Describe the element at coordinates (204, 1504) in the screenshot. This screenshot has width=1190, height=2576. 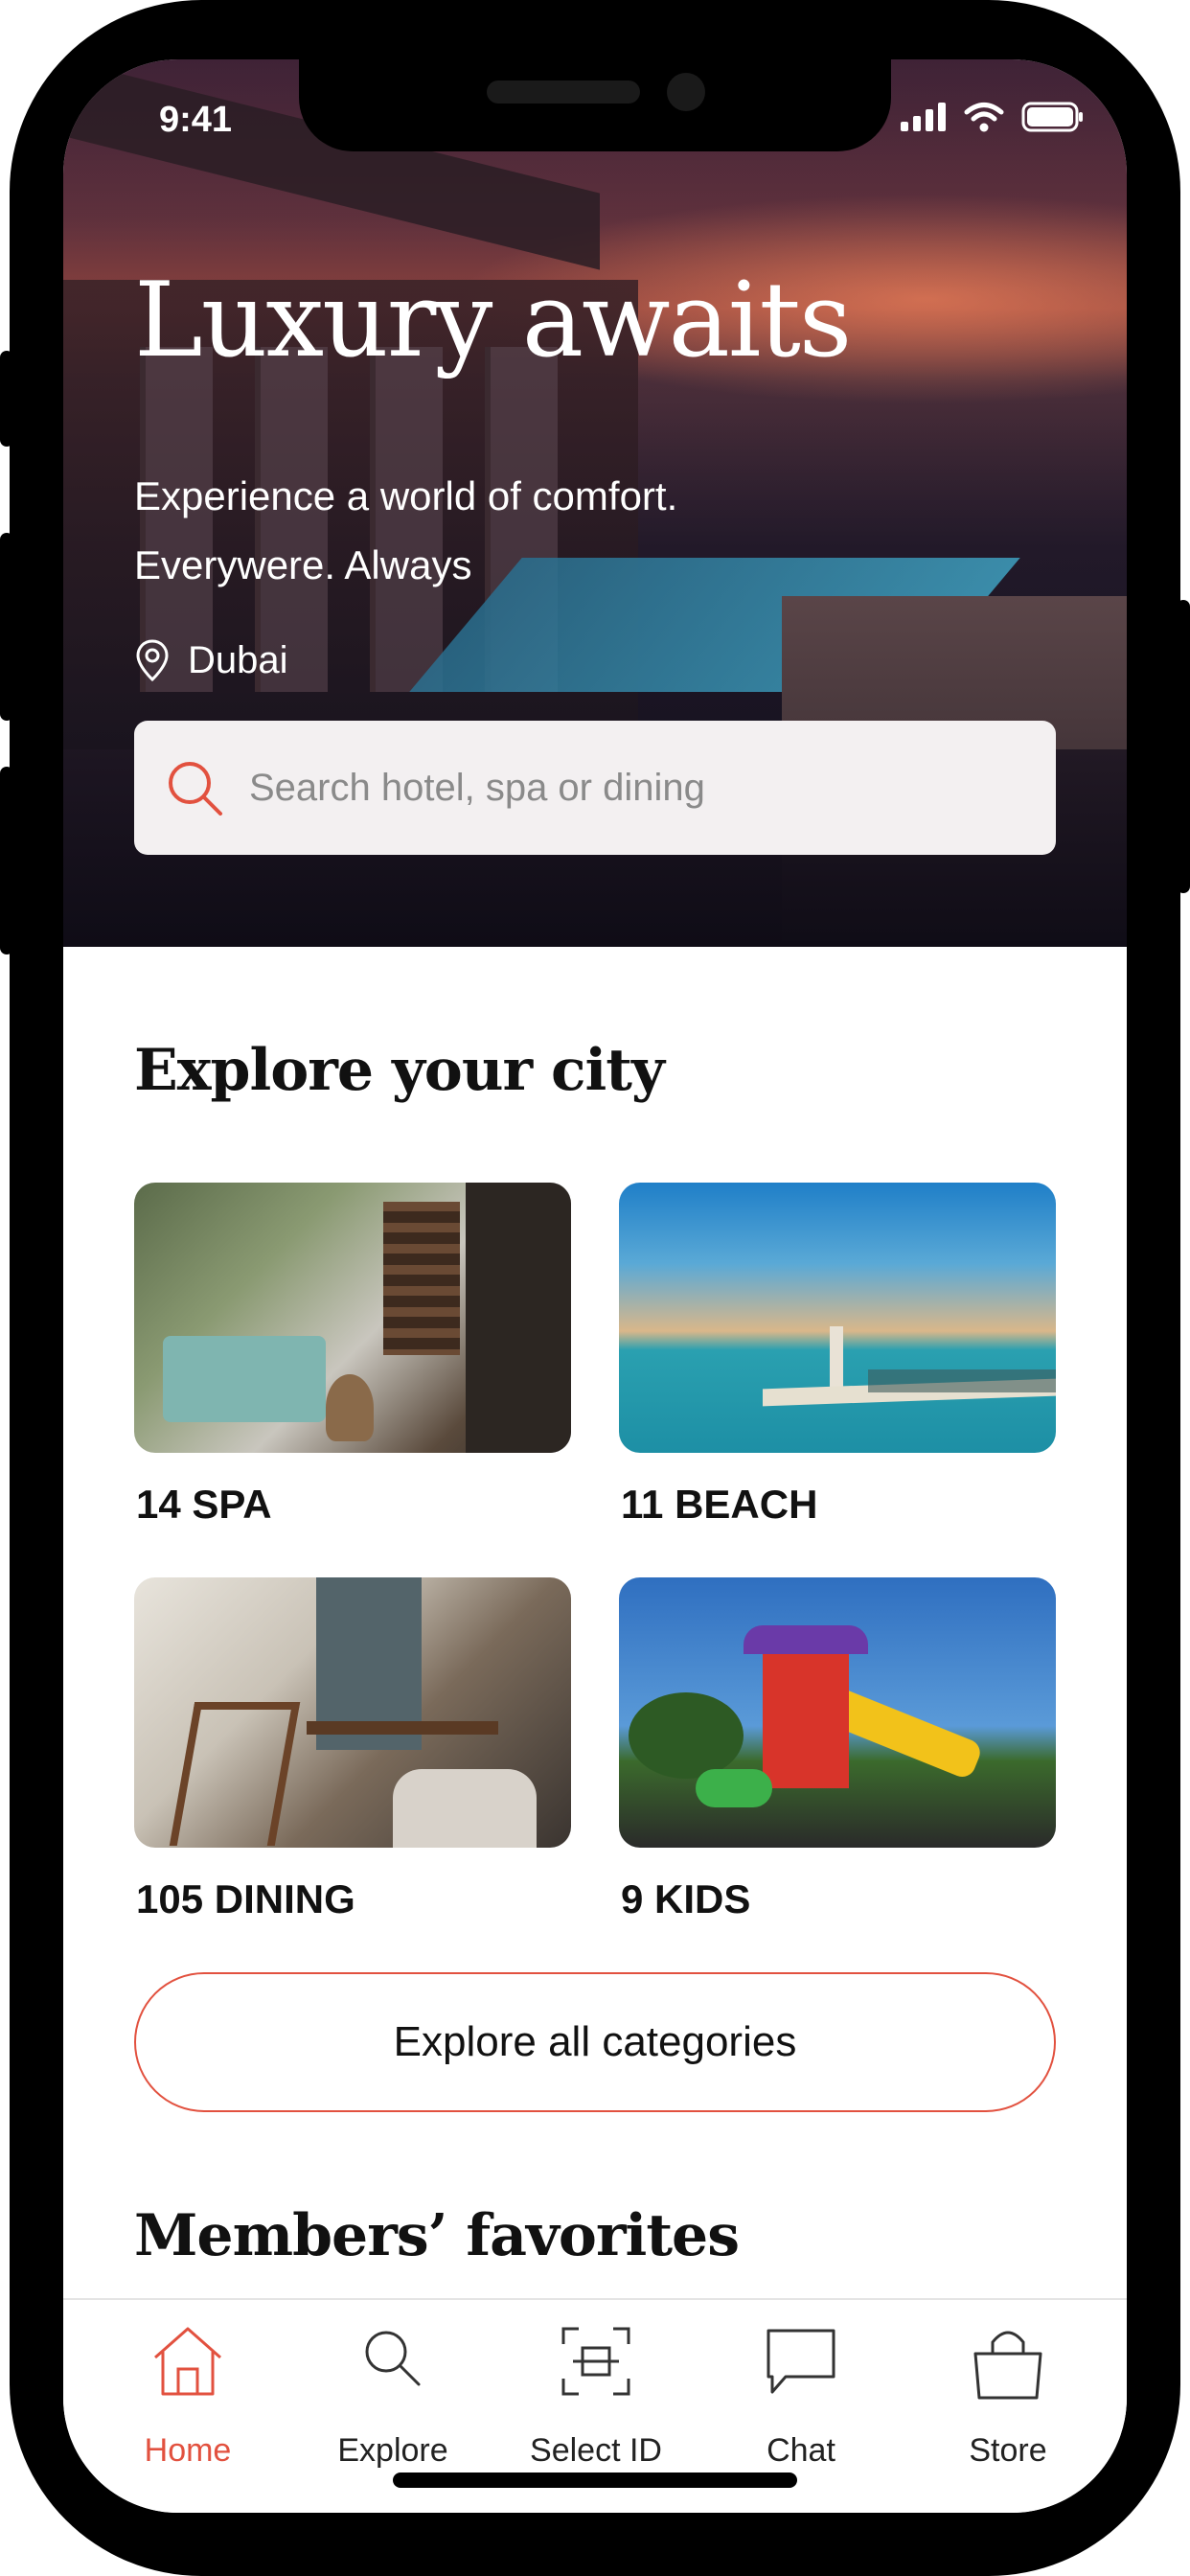
I see `category-label-spa: 14 SPA` at that location.